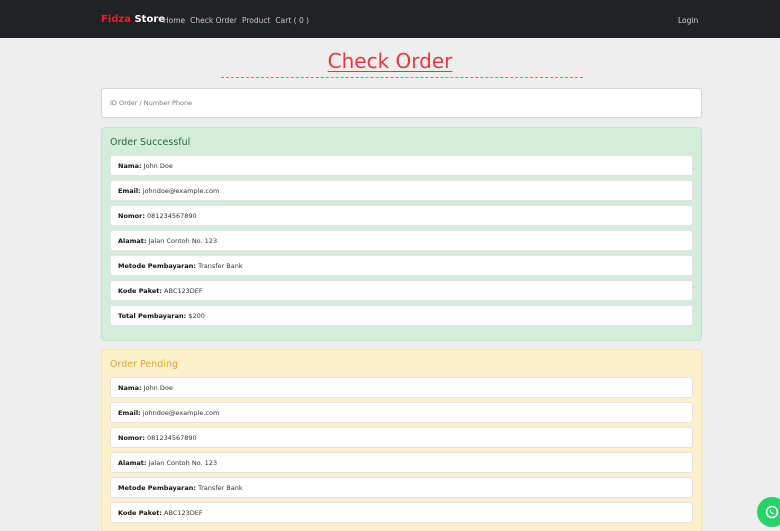 The image size is (780, 531). I want to click on order-status-title: Order Successful, so click(150, 142).